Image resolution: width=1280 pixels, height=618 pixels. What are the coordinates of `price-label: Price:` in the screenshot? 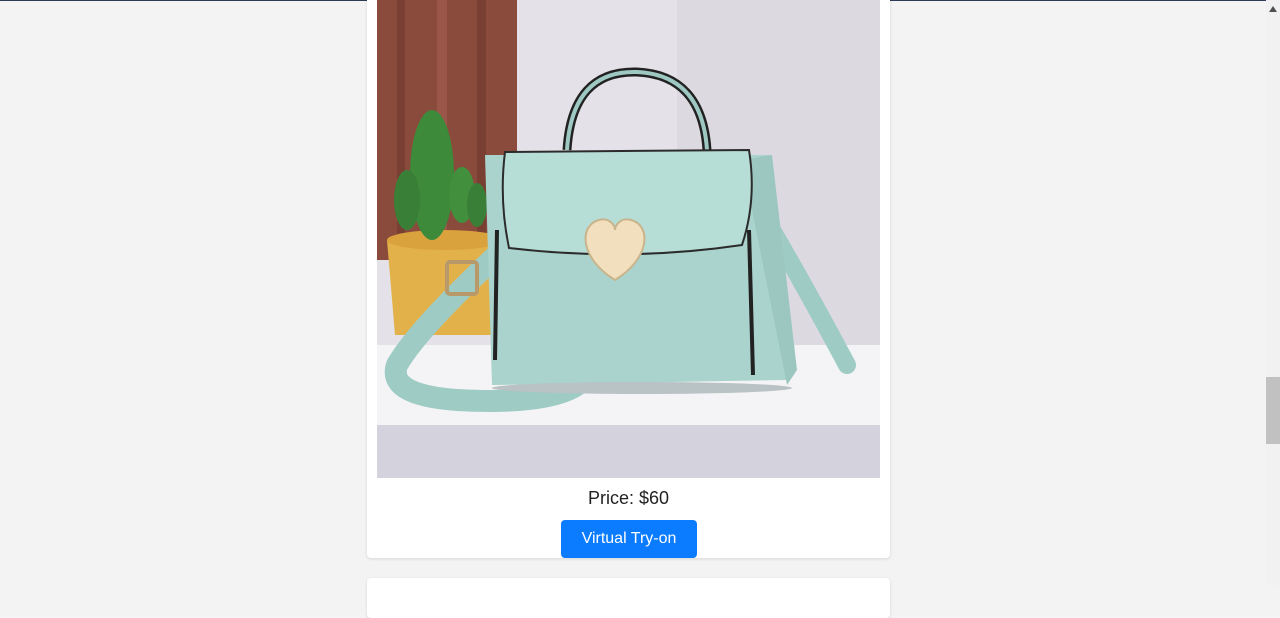 It's located at (613, 498).